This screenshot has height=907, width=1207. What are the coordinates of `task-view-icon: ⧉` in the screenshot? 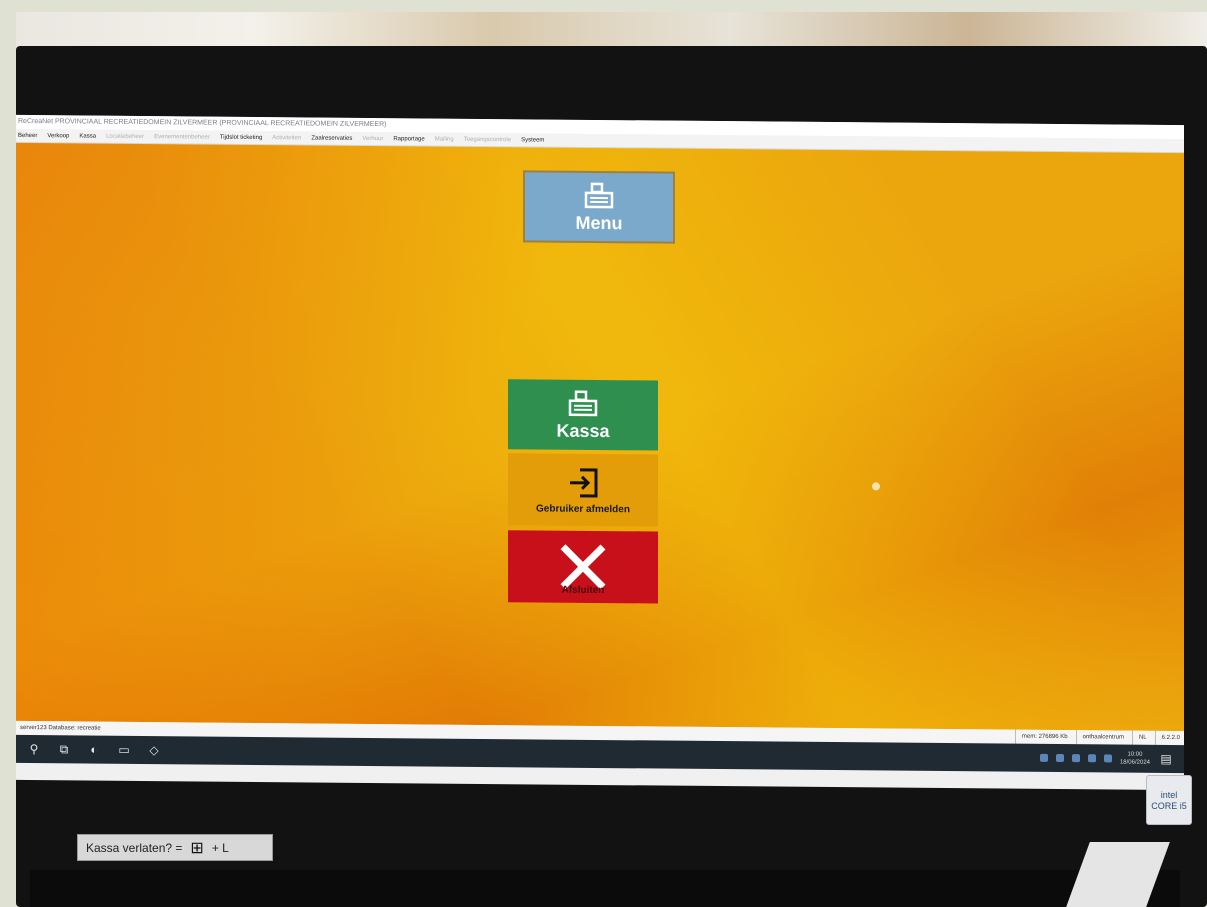 It's located at (64, 749).